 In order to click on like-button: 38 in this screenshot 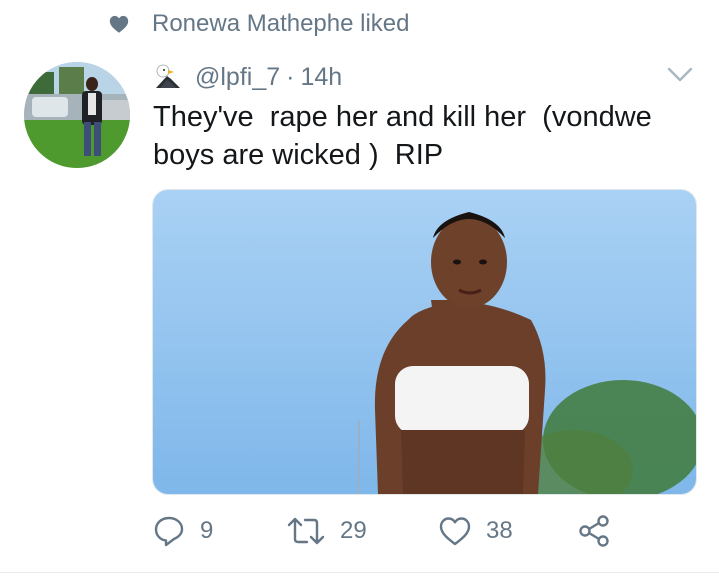, I will do `click(475, 531)`.